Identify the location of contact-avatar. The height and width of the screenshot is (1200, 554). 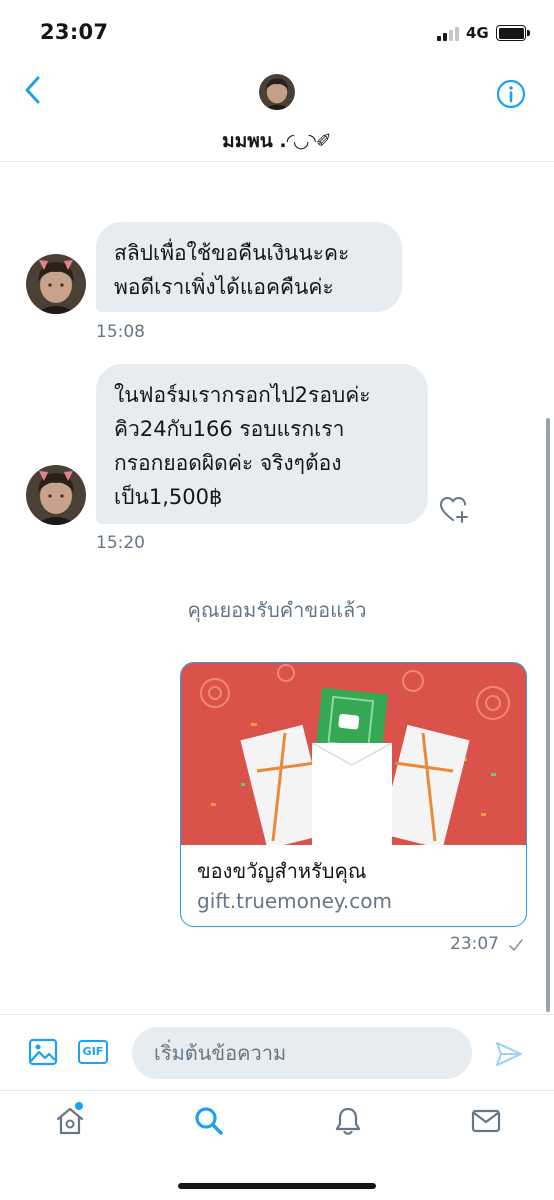
(277, 92).